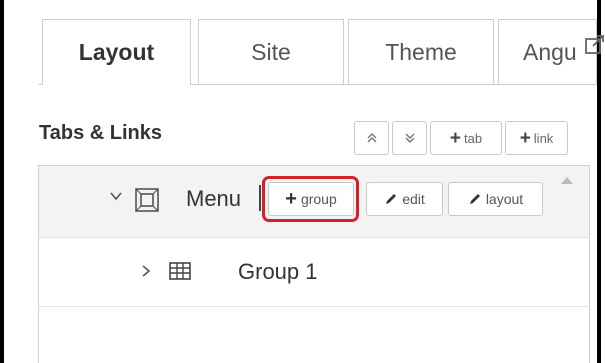 The height and width of the screenshot is (363, 605). Describe the element at coordinates (567, 180) in the screenshot. I see `scroll-up-arrow` at that location.